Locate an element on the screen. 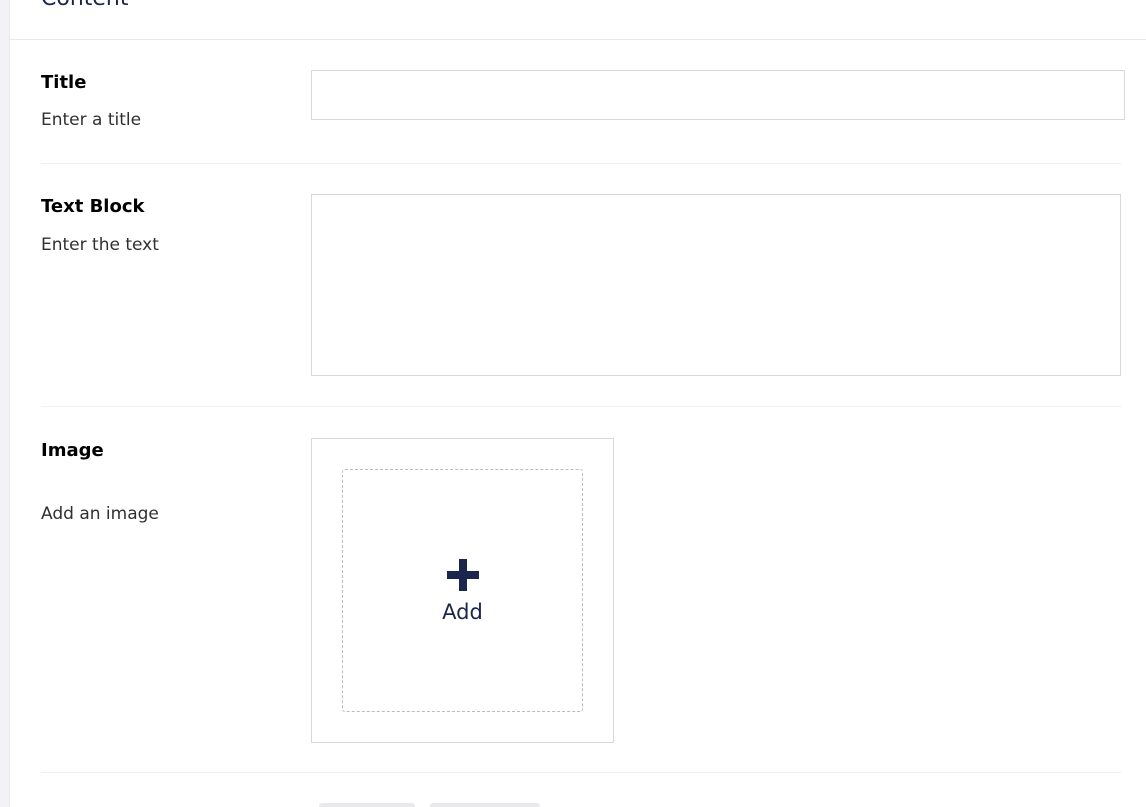 The image size is (1146, 807). add-image-button: Add is located at coordinates (462, 590).